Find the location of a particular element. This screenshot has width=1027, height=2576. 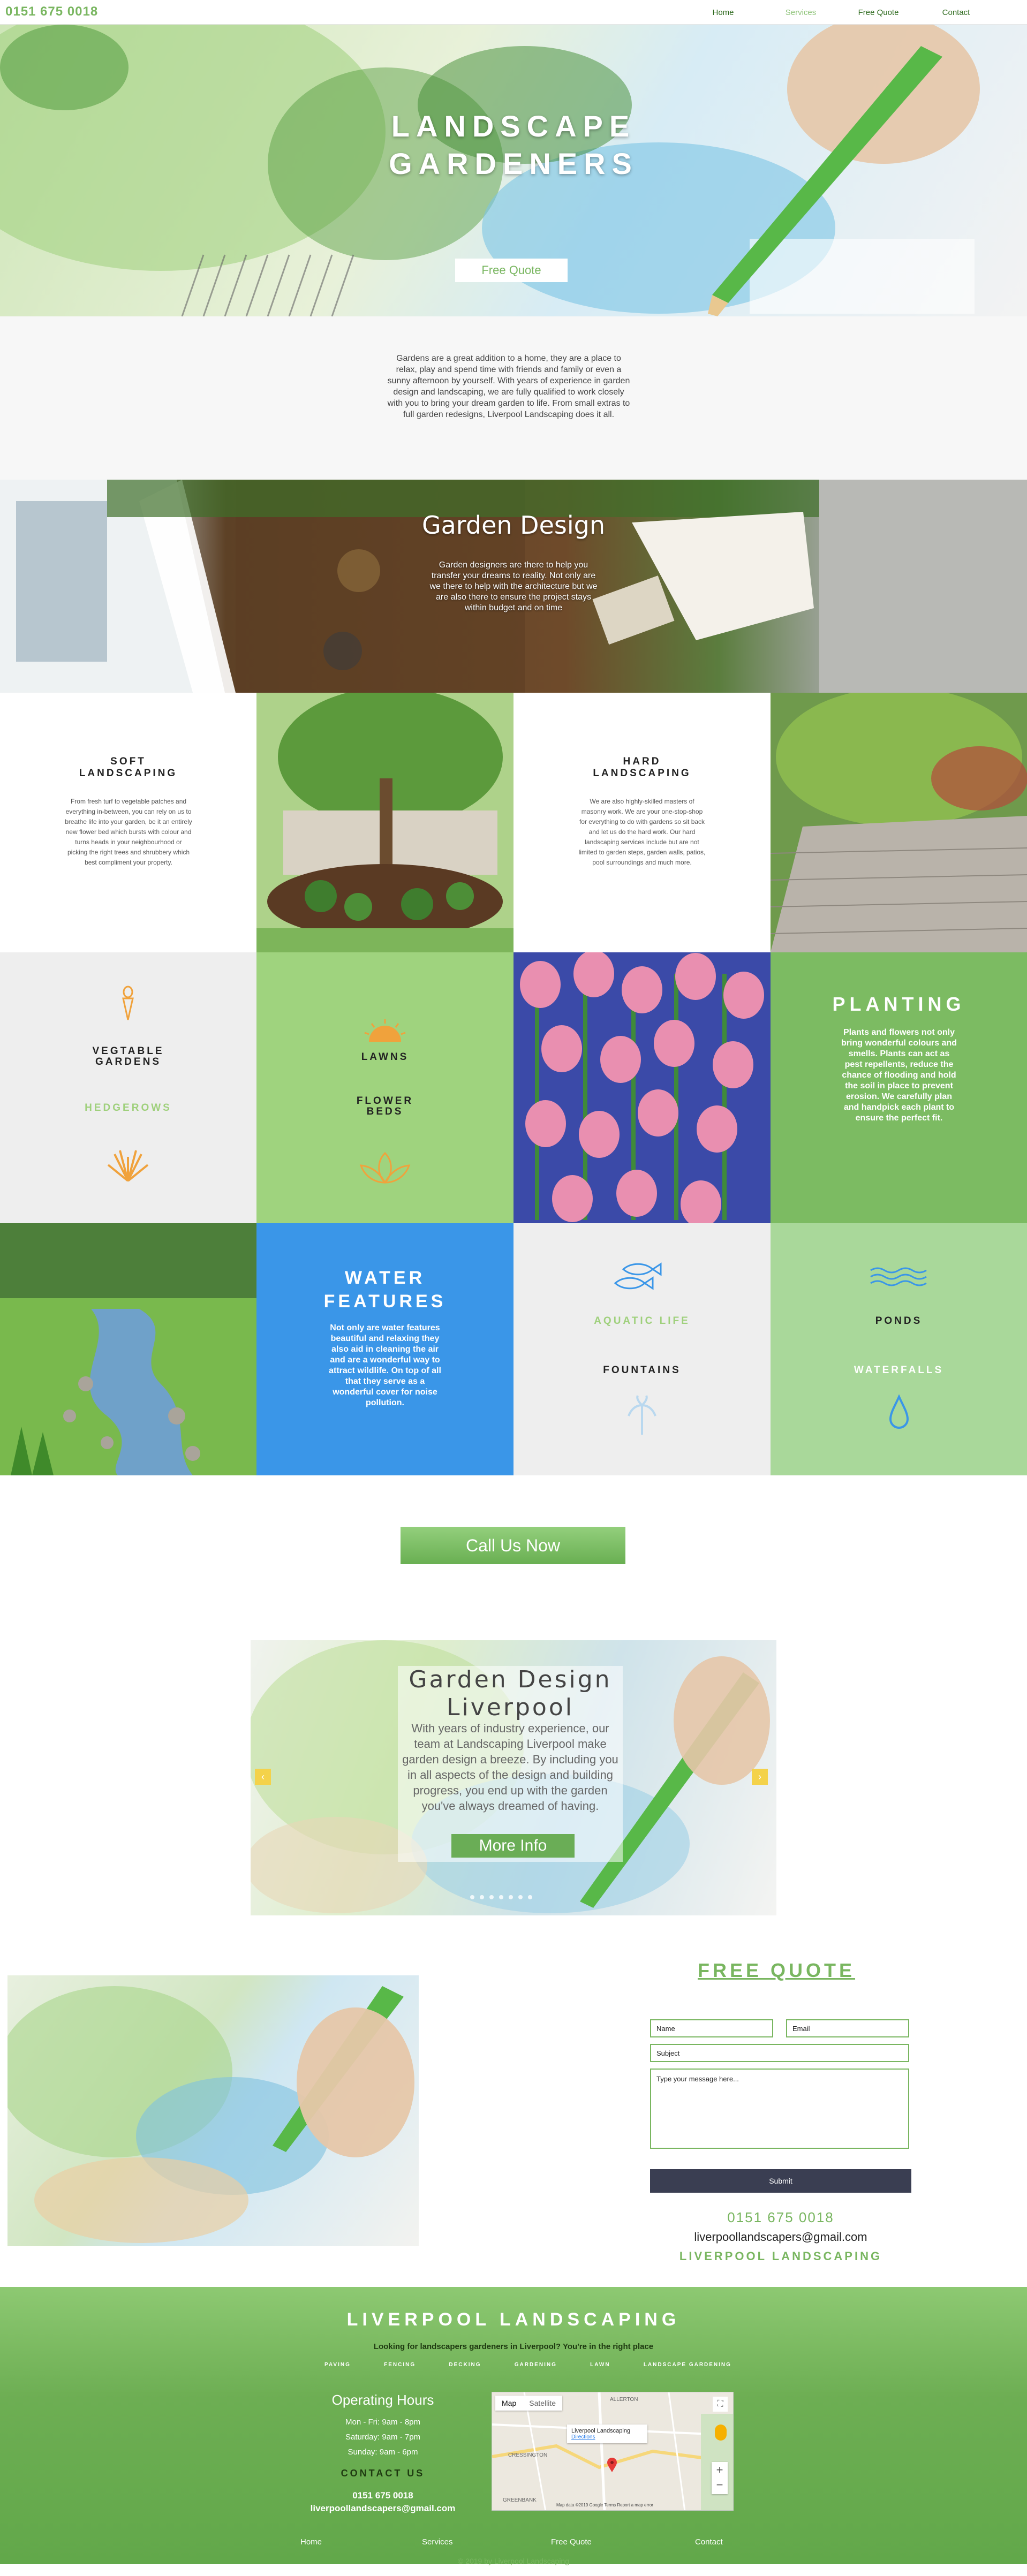

tulips-image is located at coordinates (642, 1087).